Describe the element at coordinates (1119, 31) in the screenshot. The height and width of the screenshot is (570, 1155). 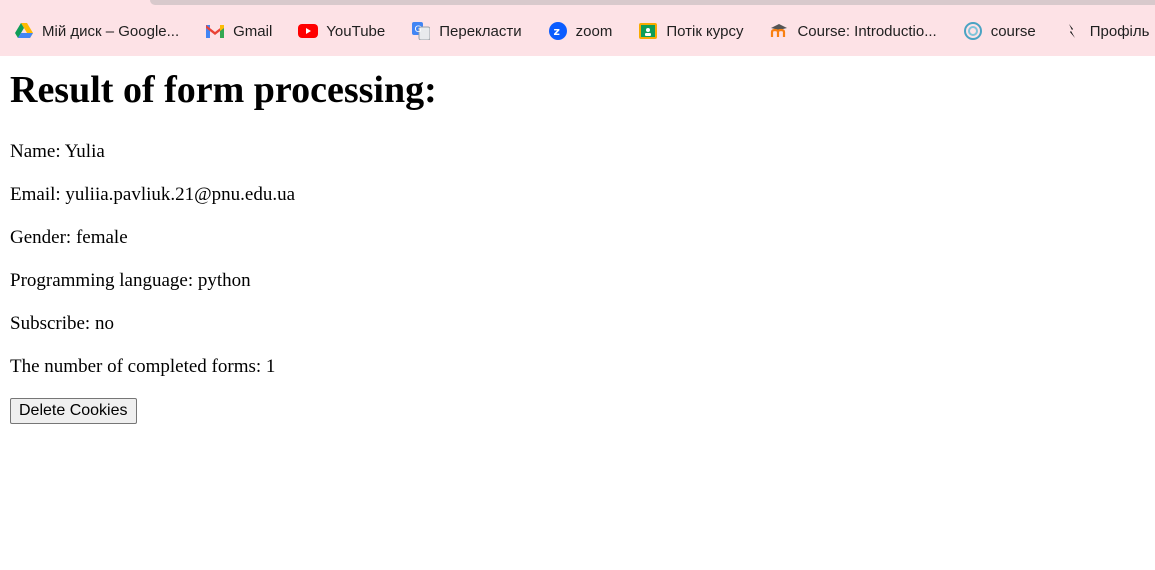
I see `bookmark-label: Профіль` at that location.